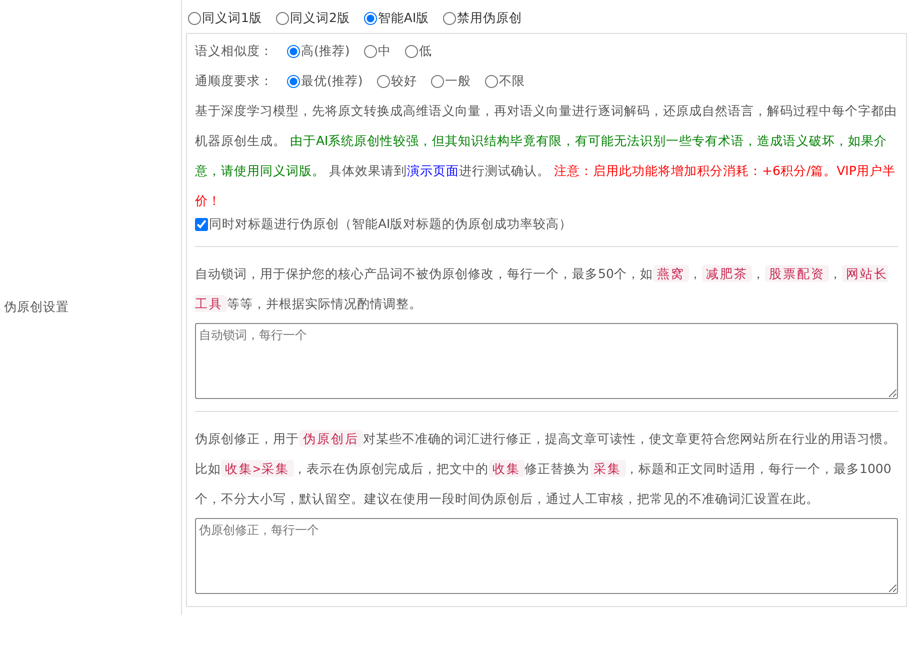 Image resolution: width=911 pixels, height=658 pixels. I want to click on option-label: 不限, so click(511, 81).